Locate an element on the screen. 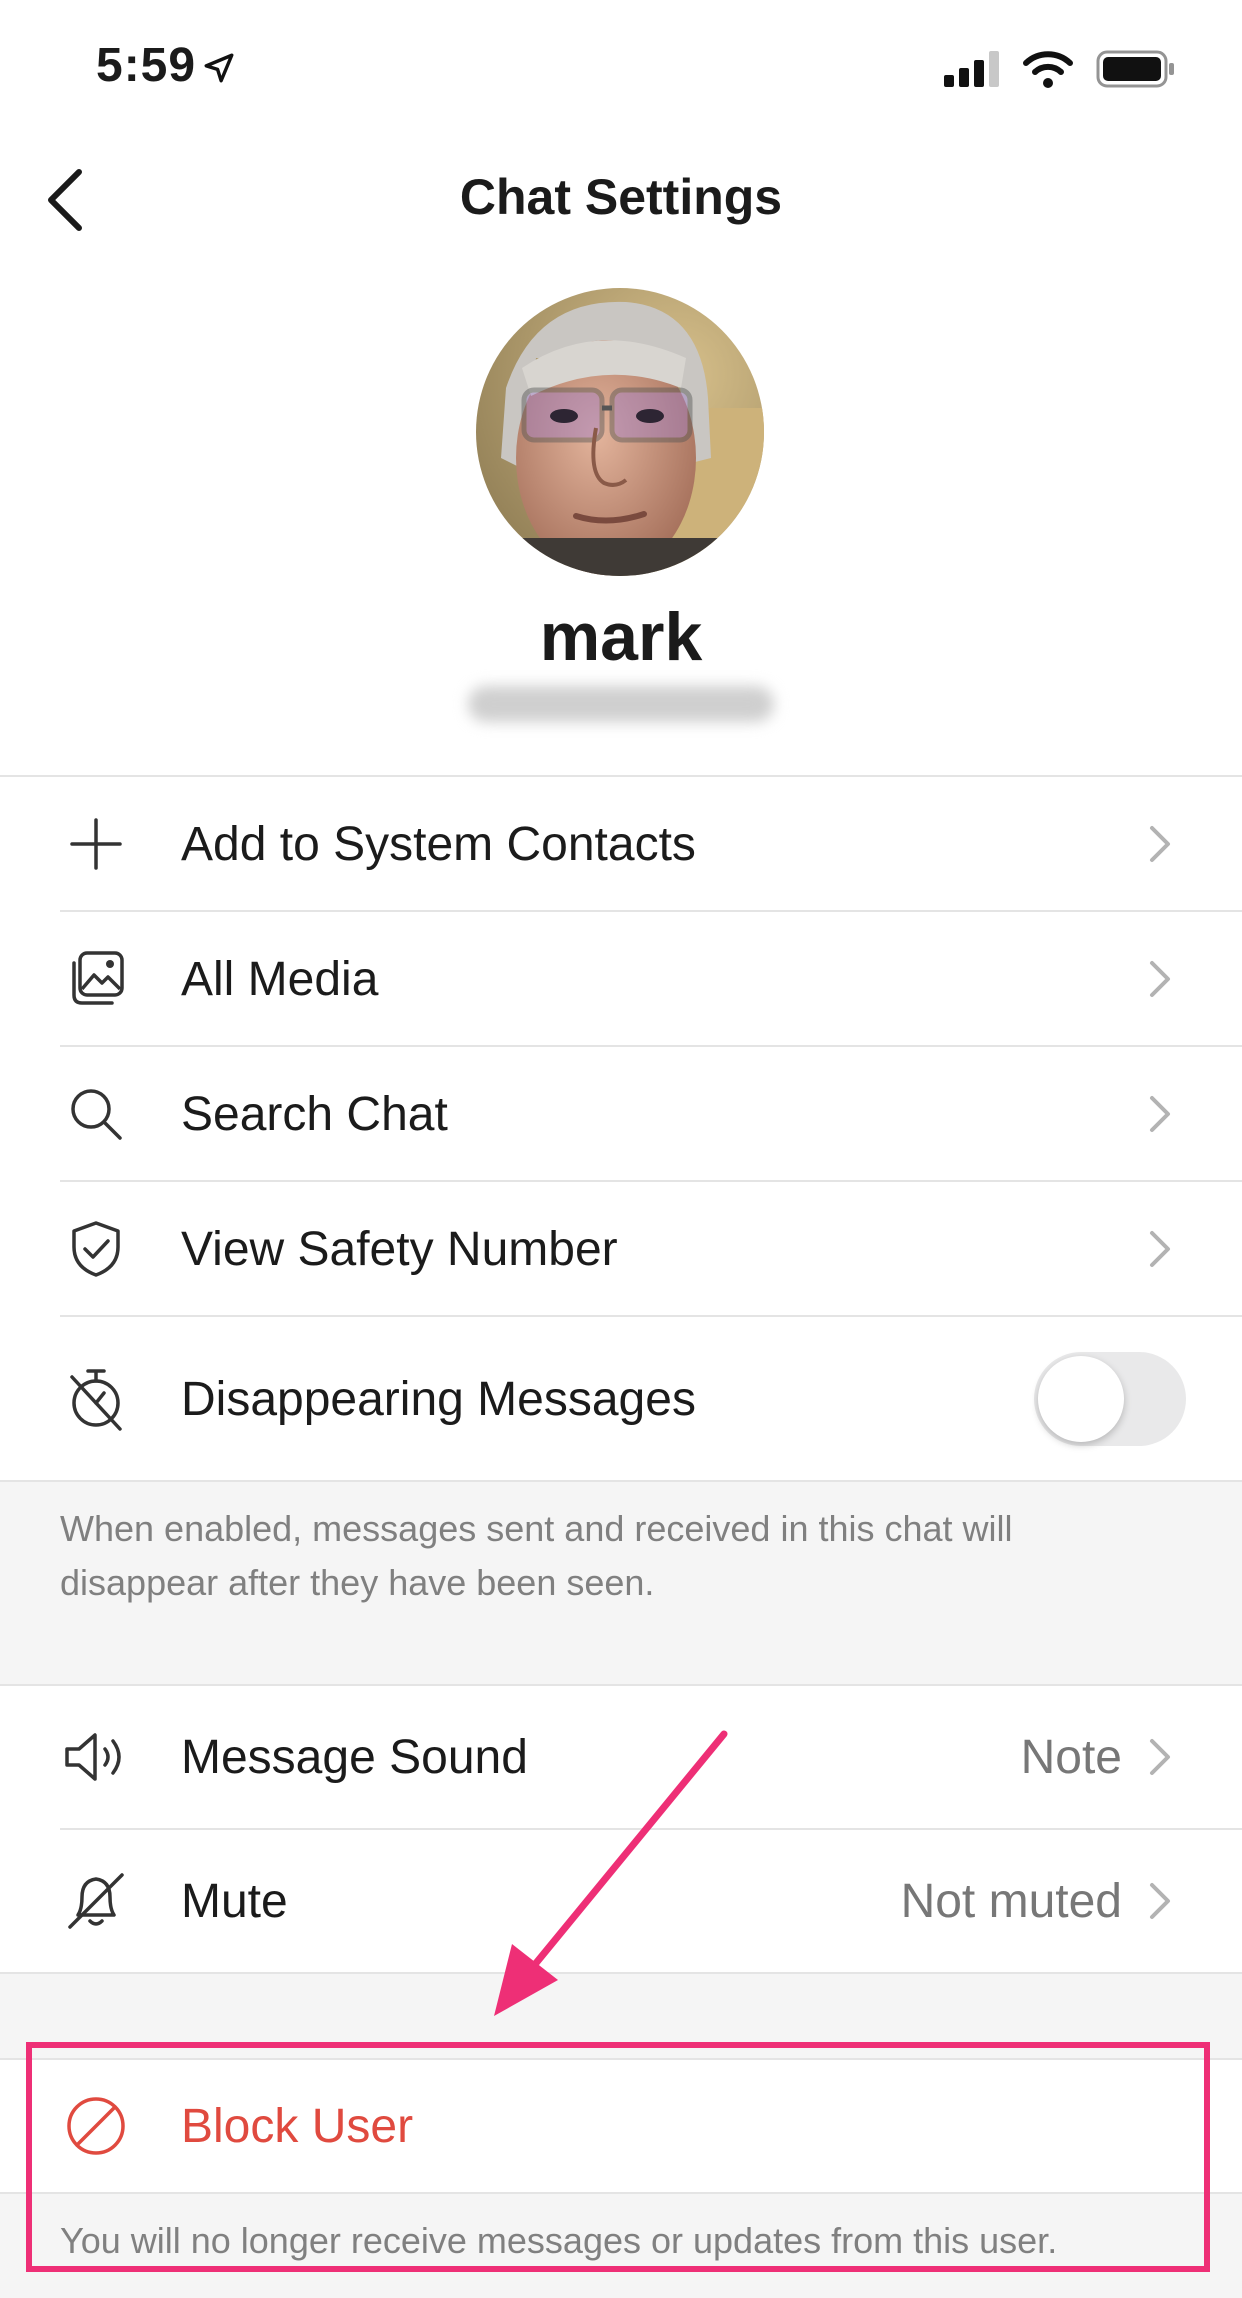  add-to-system-contacts-label: Add to System Contacts is located at coordinates (438, 844).